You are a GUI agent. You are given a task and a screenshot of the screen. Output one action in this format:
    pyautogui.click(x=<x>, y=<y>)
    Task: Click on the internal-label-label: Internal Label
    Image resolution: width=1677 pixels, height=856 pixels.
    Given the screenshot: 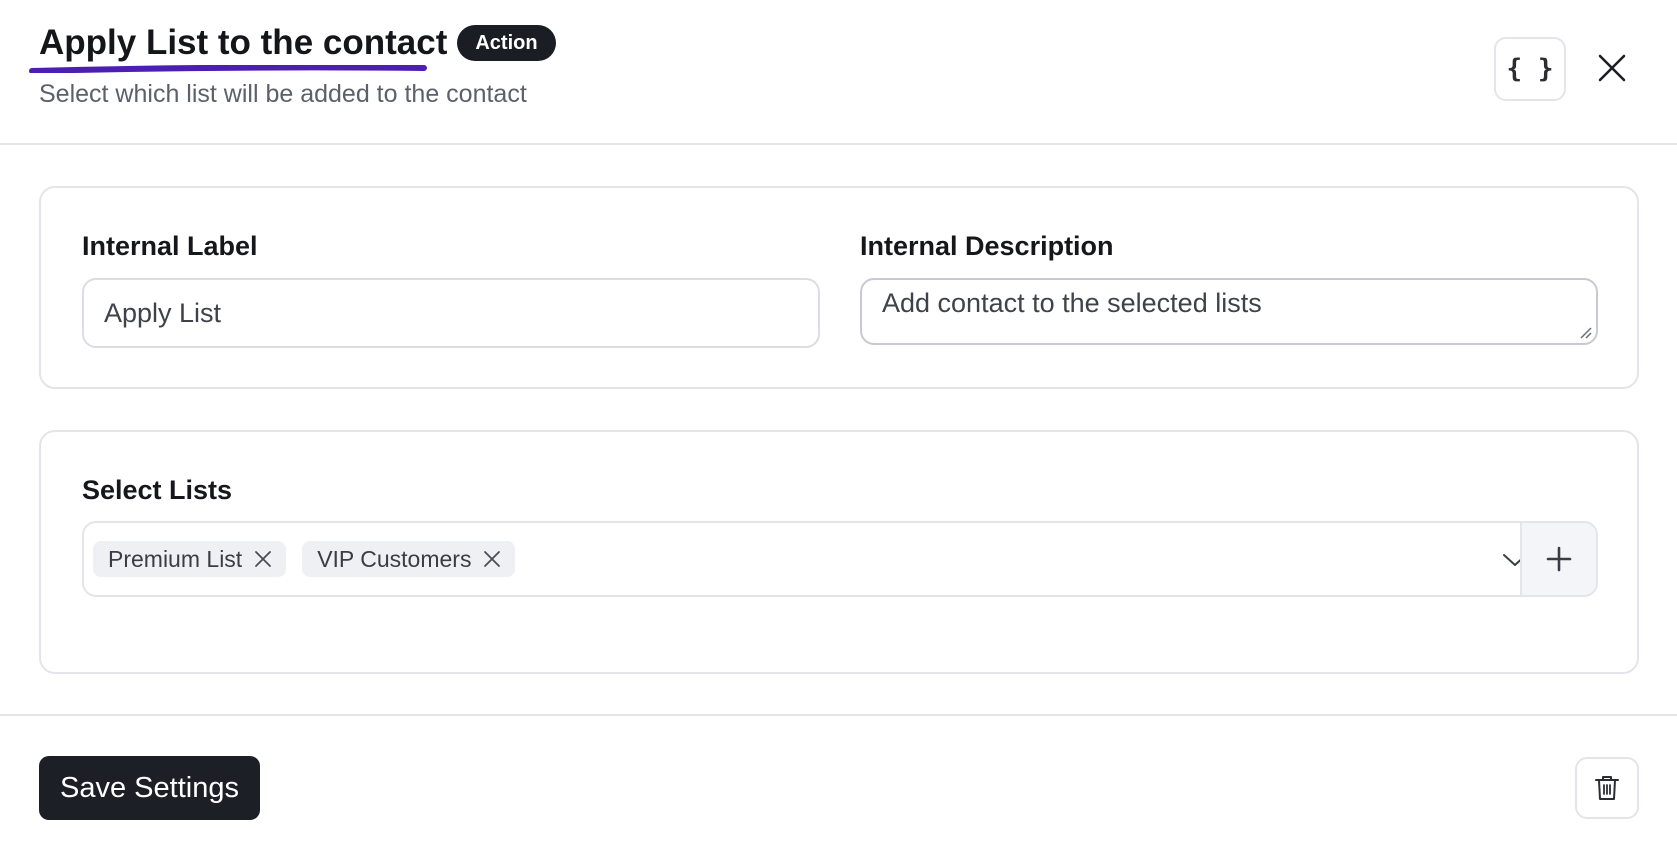 What is the action you would take?
    pyautogui.click(x=170, y=246)
    